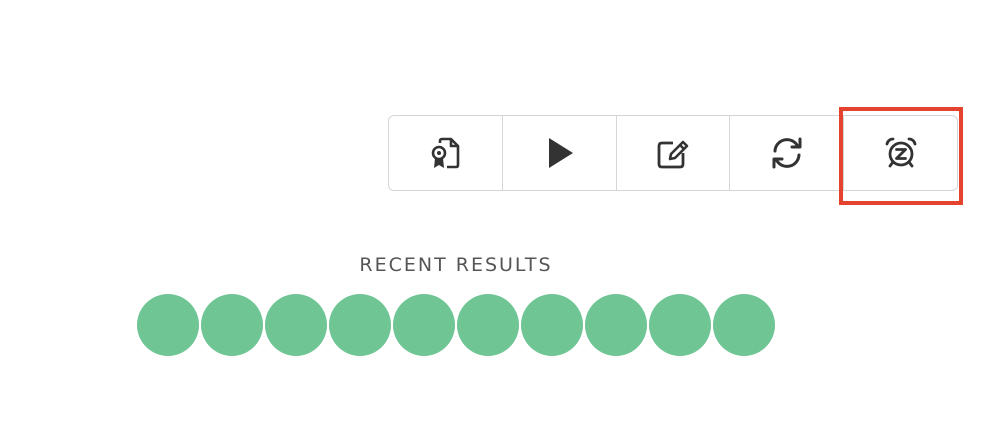 The image size is (988, 424). I want to click on snooze-alarm-icon, so click(900, 152).